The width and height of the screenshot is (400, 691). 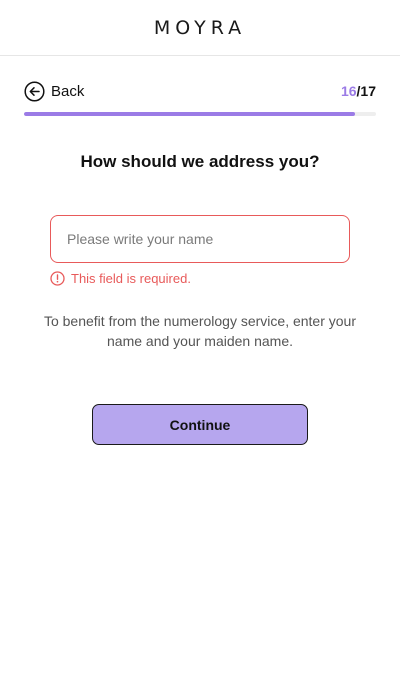 What do you see at coordinates (34, 91) in the screenshot?
I see `arrow-left-circle-icon` at bounding box center [34, 91].